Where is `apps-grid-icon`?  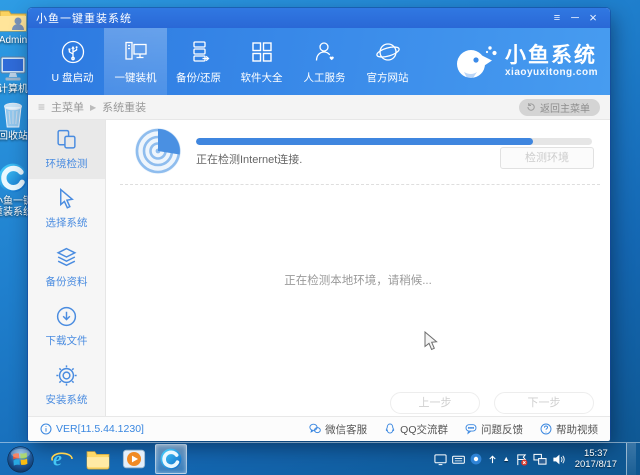 apps-grid-icon is located at coordinates (261, 51).